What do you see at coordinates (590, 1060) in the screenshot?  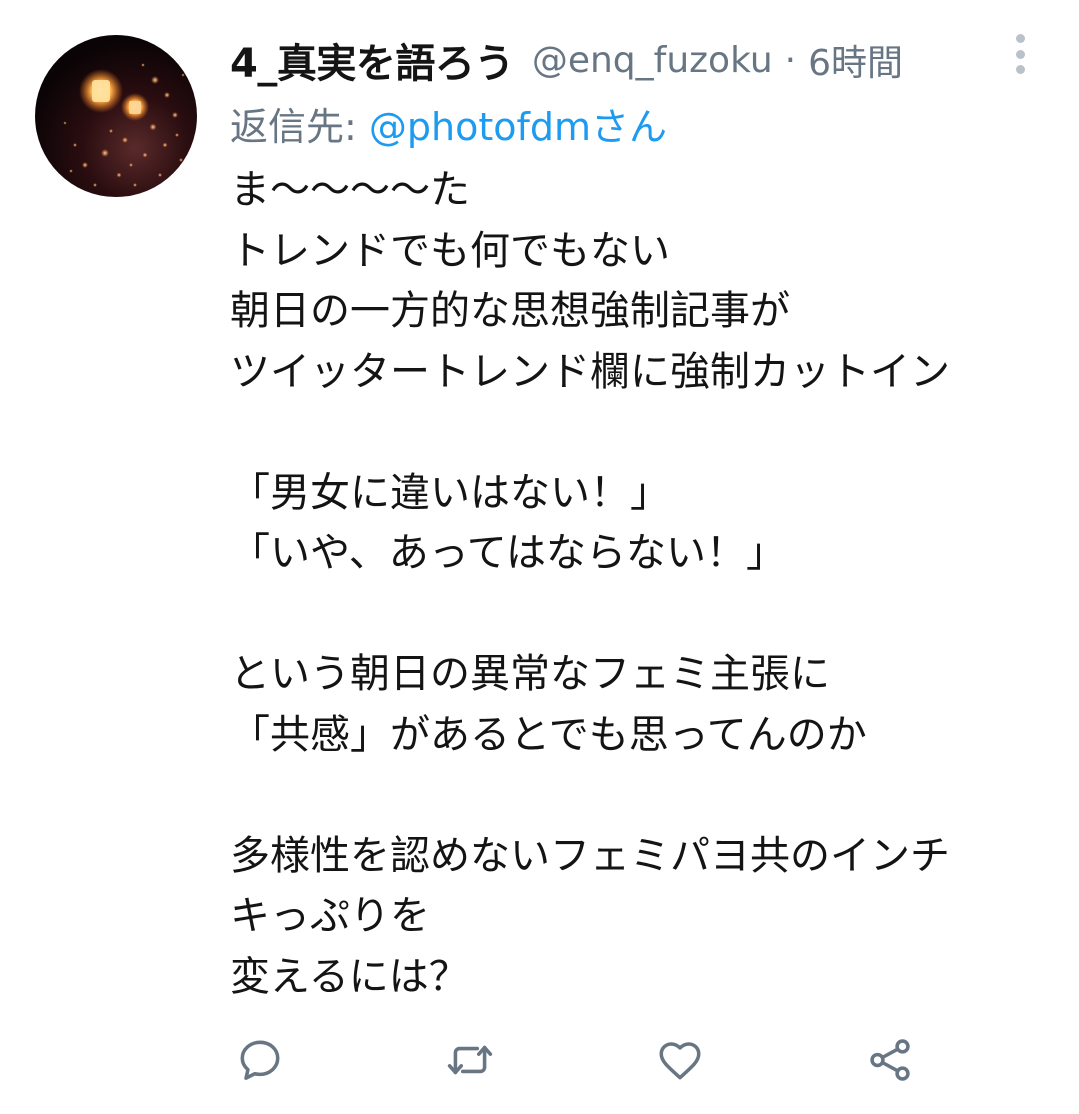 I see `tweet-actions` at bounding box center [590, 1060].